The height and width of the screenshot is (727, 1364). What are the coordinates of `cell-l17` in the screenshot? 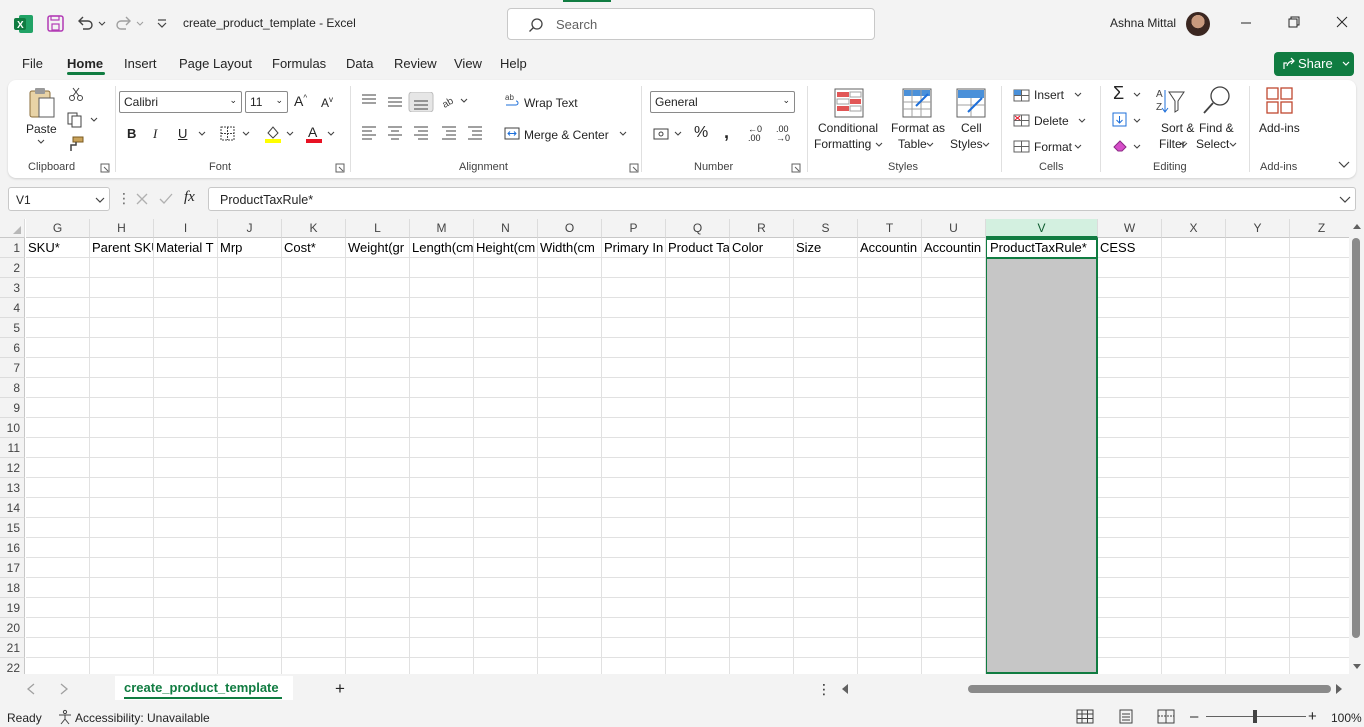 It's located at (378, 568).